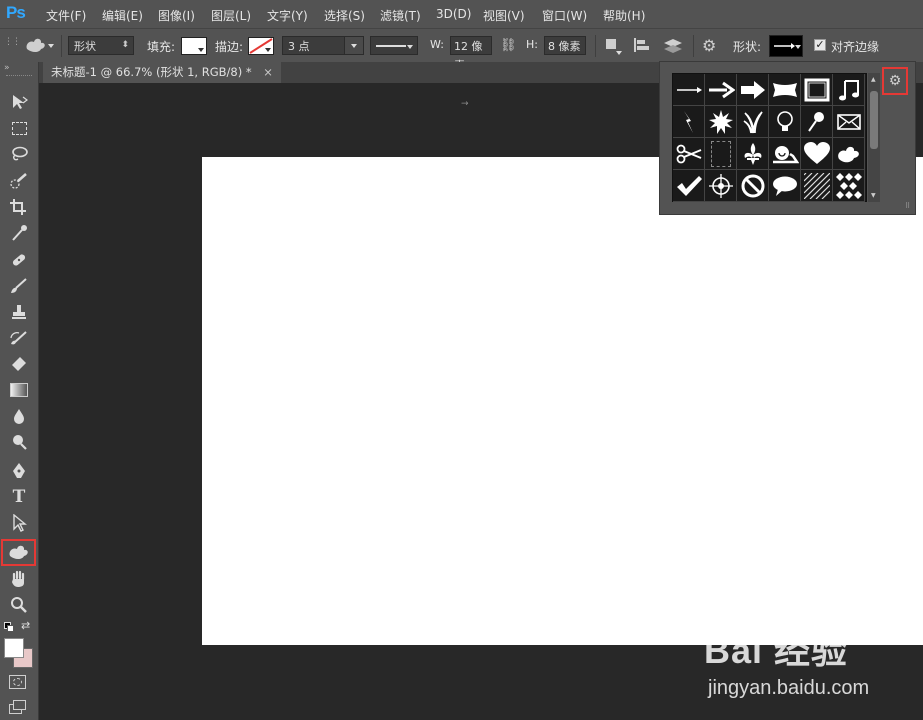  I want to click on shape-speech-bubble, so click(785, 186).